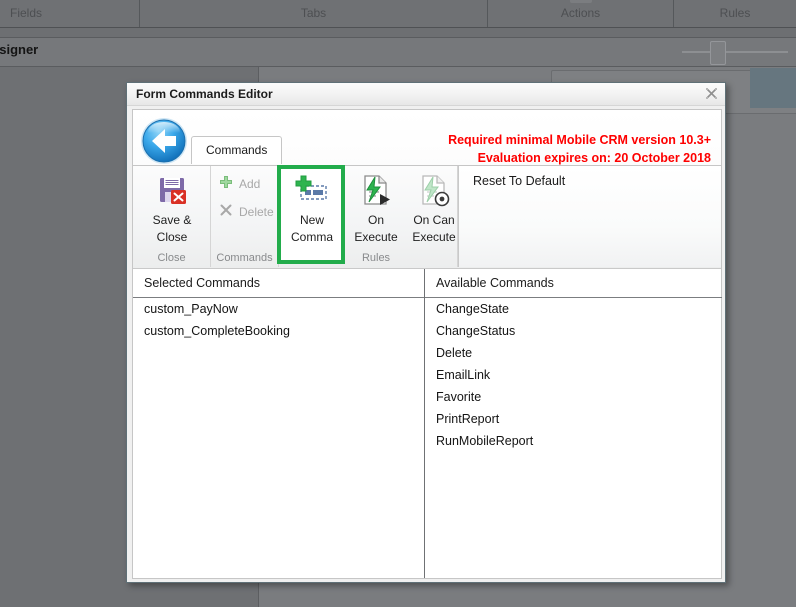 The height and width of the screenshot is (607, 796). What do you see at coordinates (711, 93) in the screenshot?
I see `close-icon` at bounding box center [711, 93].